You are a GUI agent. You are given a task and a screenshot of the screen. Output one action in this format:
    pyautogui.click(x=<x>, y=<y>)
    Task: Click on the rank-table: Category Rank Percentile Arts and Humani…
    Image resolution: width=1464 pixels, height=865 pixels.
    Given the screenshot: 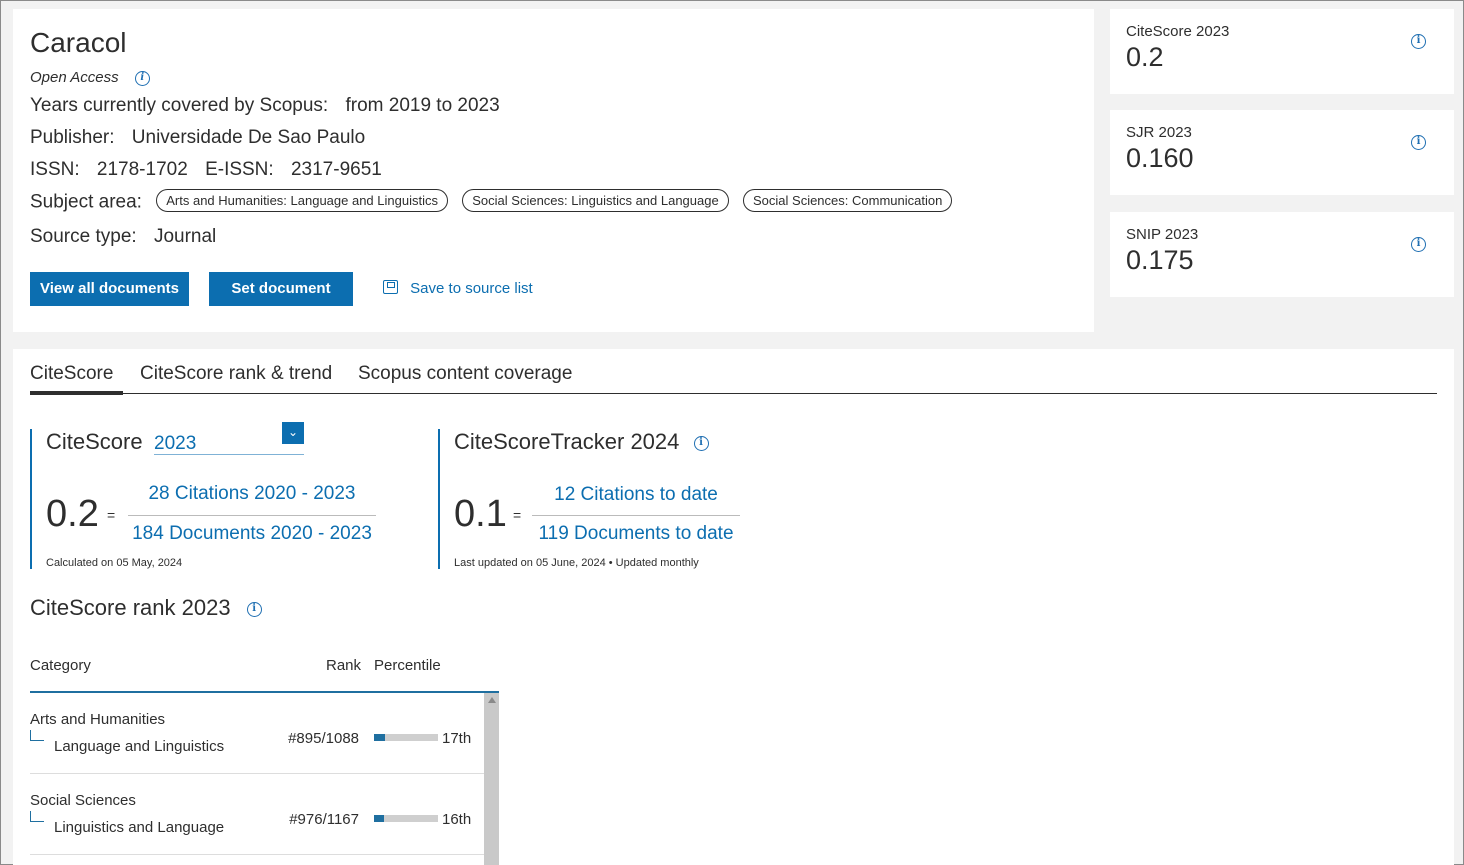 What is the action you would take?
    pyautogui.click(x=264, y=755)
    